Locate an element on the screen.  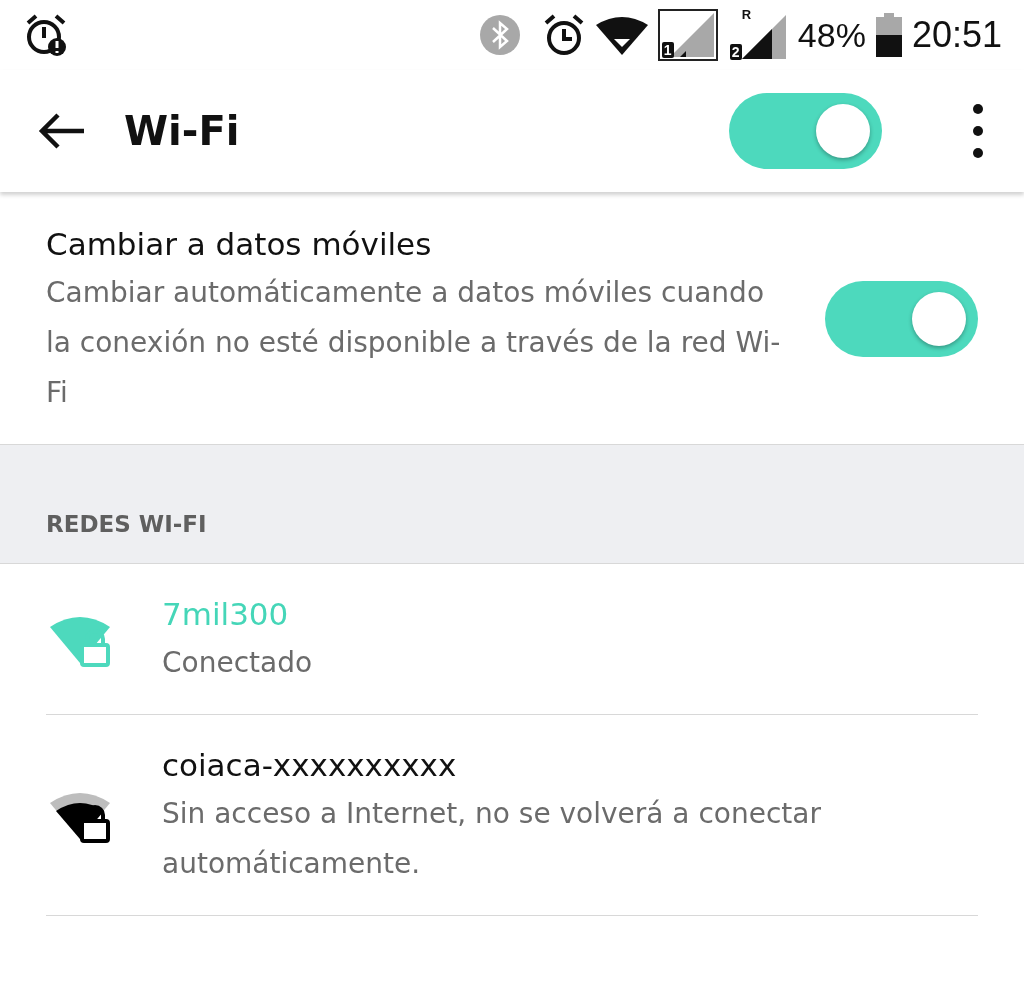
sim-signal-icon: 1 is located at coordinates (687, 35).